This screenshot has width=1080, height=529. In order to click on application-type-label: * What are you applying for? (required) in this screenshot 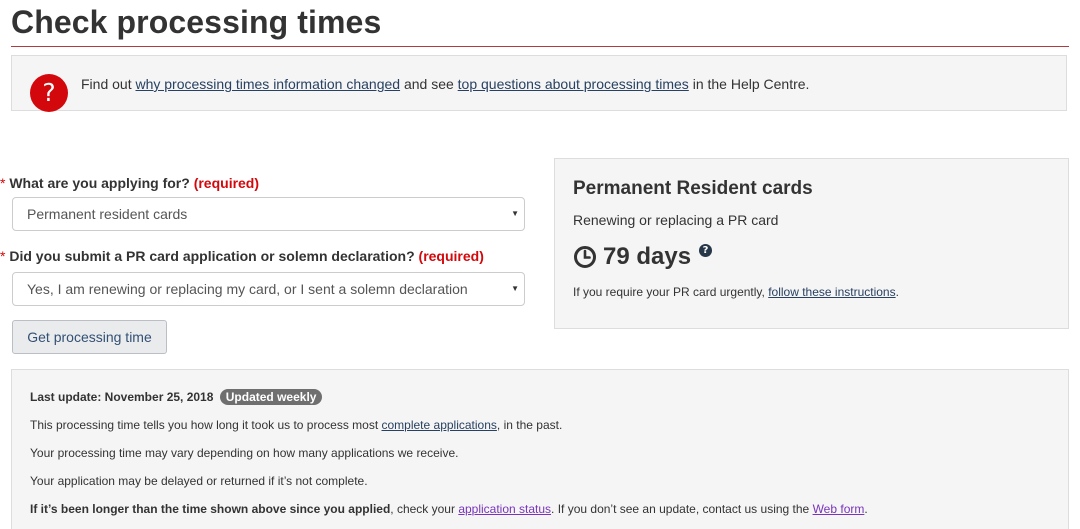, I will do `click(130, 183)`.